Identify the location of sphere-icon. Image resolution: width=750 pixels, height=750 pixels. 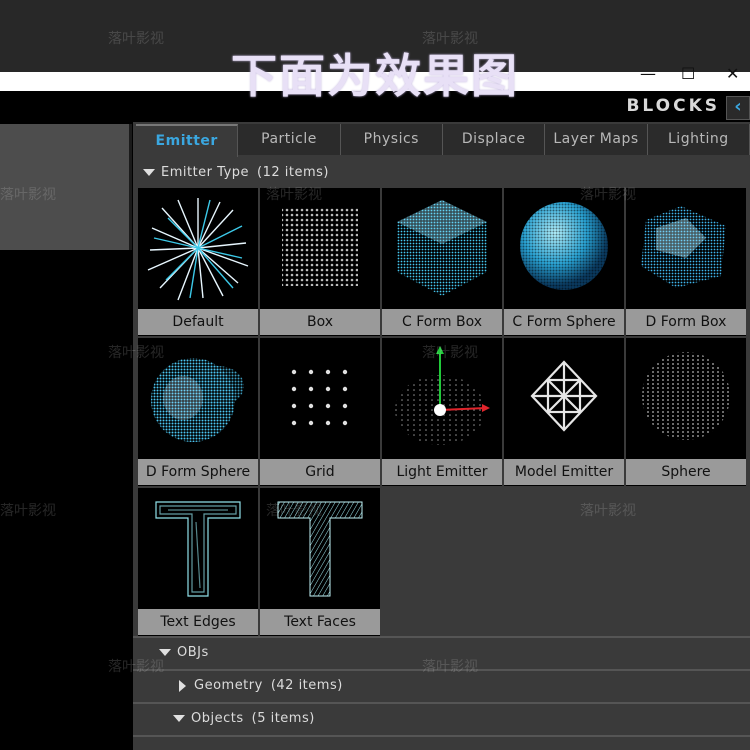
(686, 398).